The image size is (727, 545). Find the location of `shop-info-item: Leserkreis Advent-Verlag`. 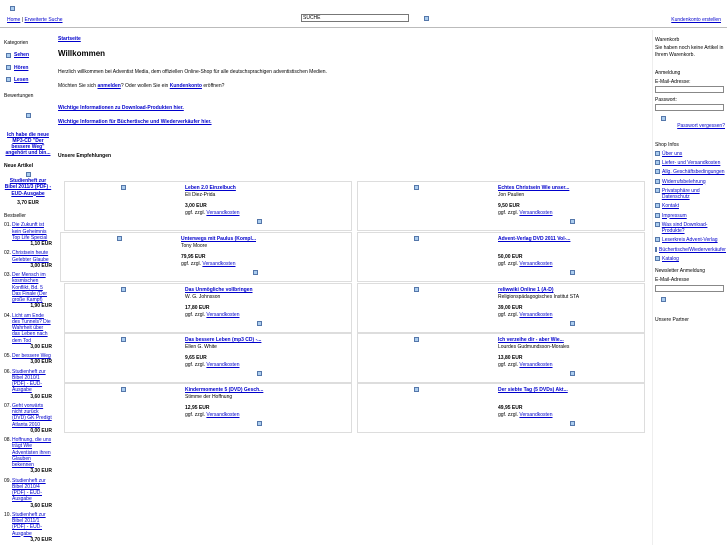

shop-info-item: Leserkreis Advent-Verlag is located at coordinates (690, 240).